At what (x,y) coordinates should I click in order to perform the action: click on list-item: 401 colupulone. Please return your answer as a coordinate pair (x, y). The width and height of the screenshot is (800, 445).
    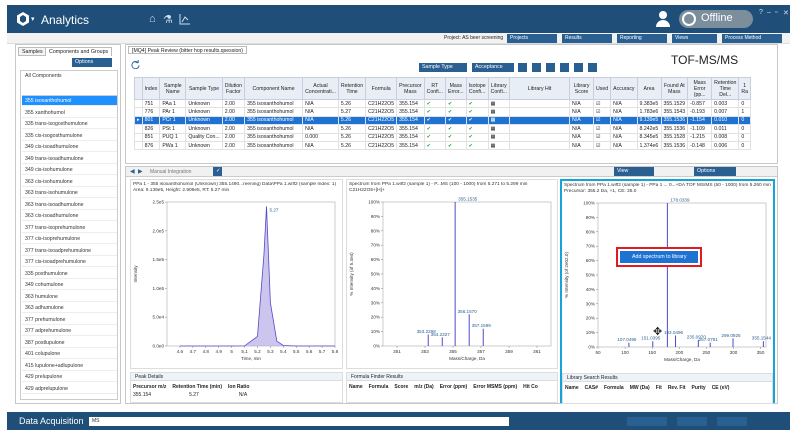
    Looking at the image, I should click on (69, 354).